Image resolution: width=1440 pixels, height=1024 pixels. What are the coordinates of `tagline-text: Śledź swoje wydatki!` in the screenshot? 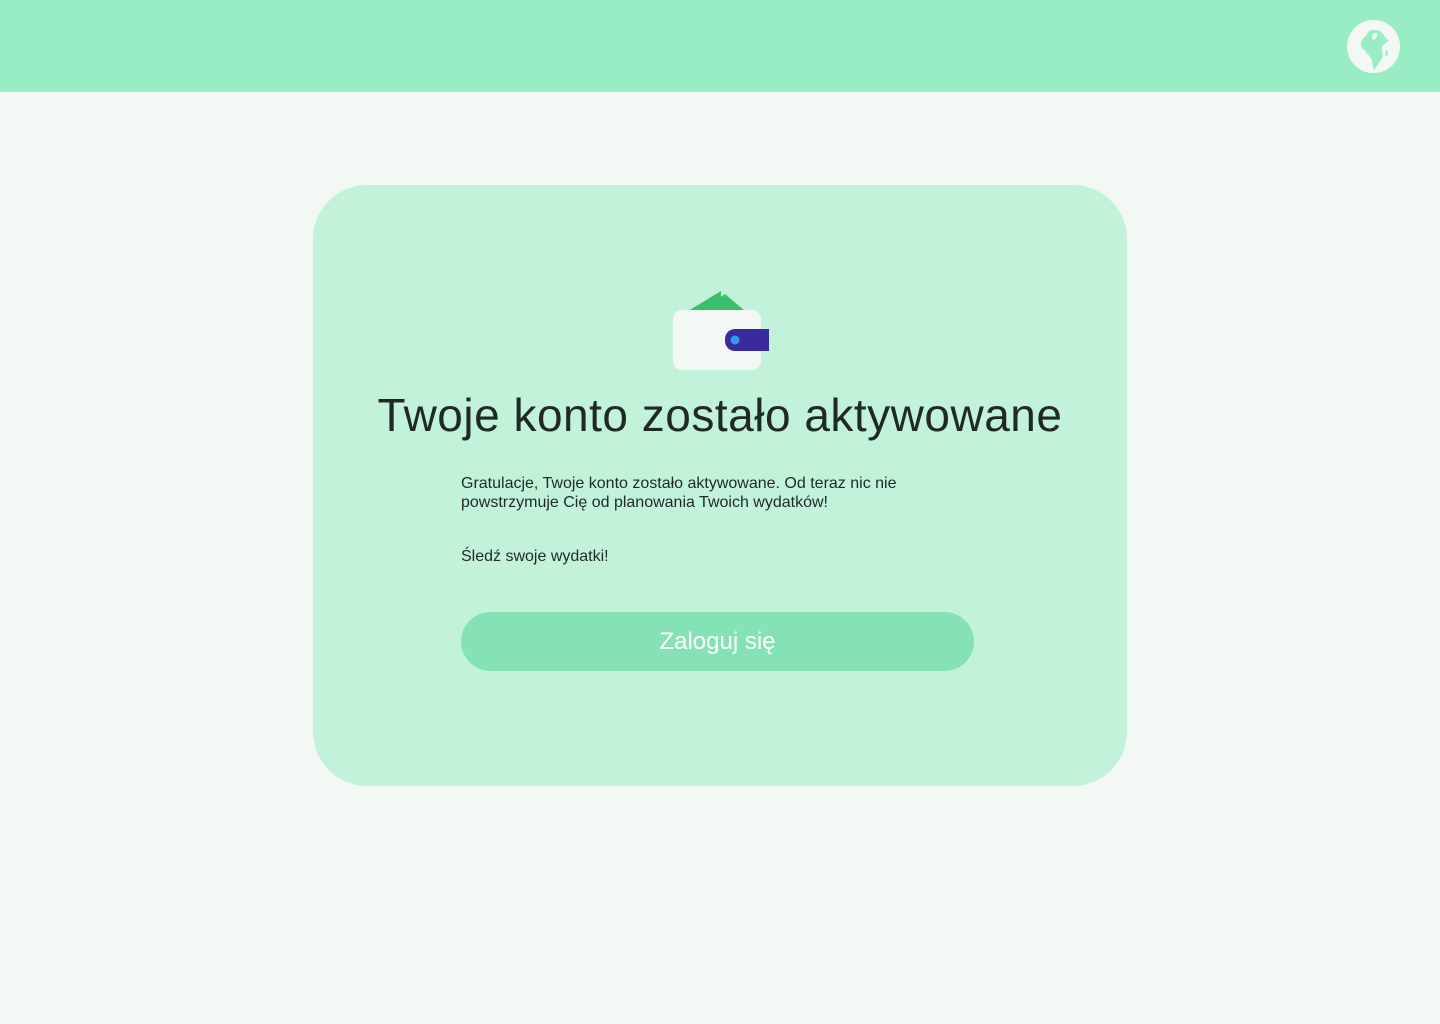 It's located at (535, 556).